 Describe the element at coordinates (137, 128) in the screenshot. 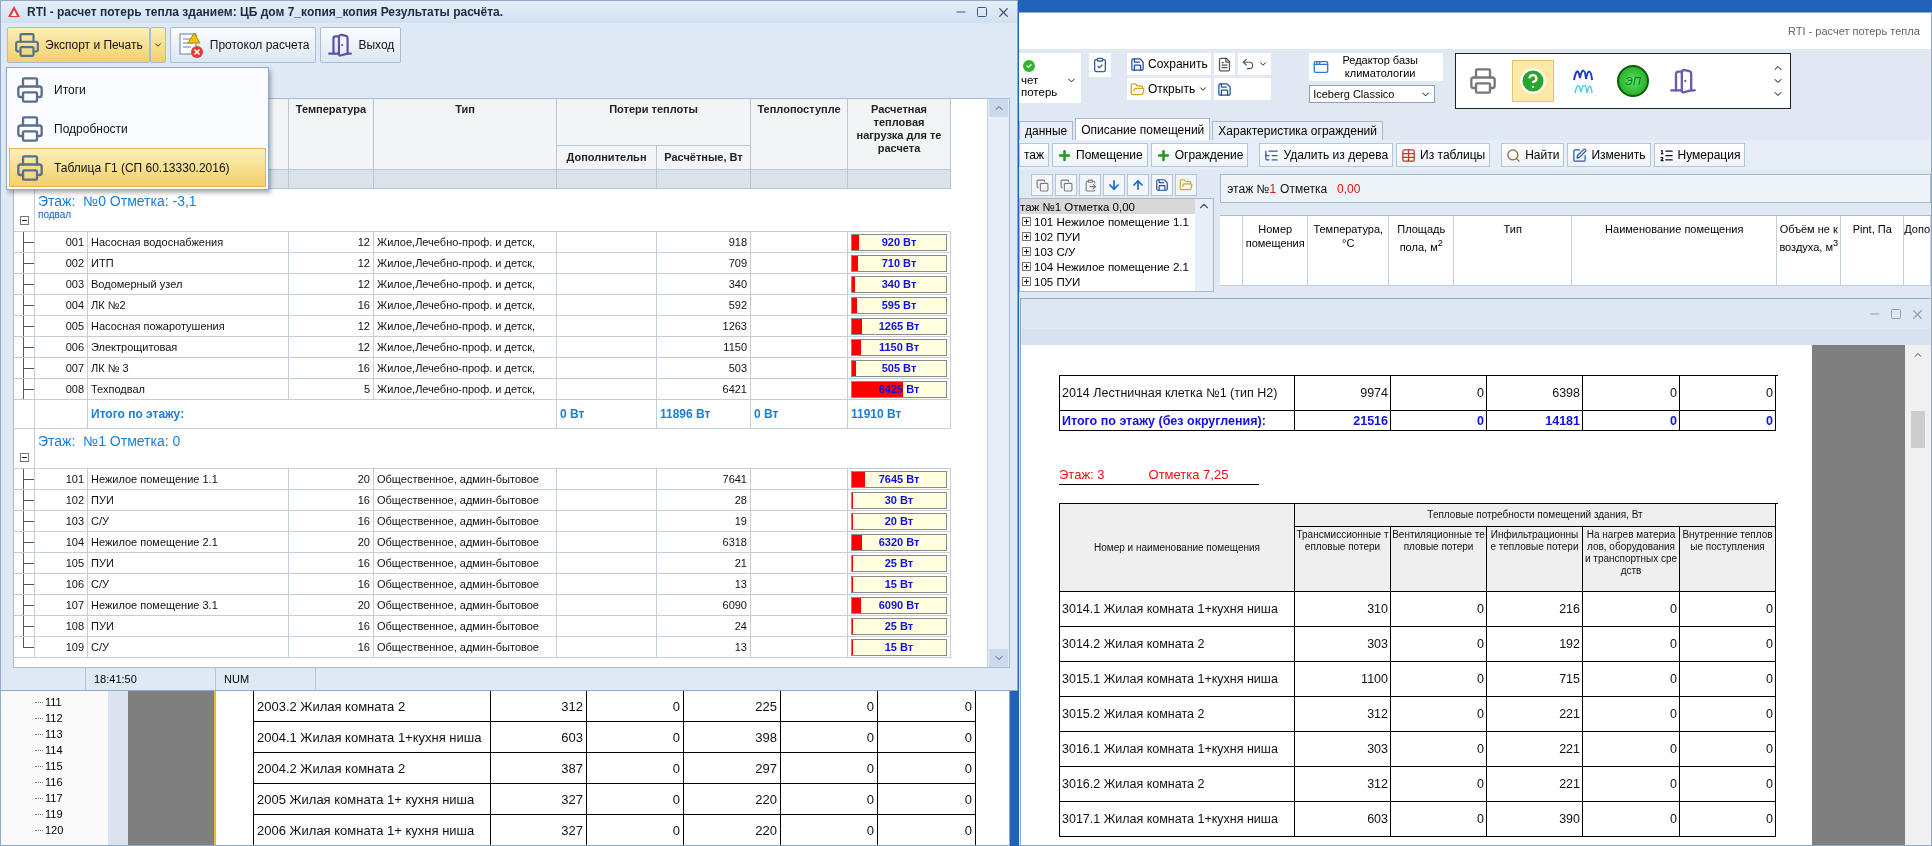

I see `menu-item: Подробности` at that location.